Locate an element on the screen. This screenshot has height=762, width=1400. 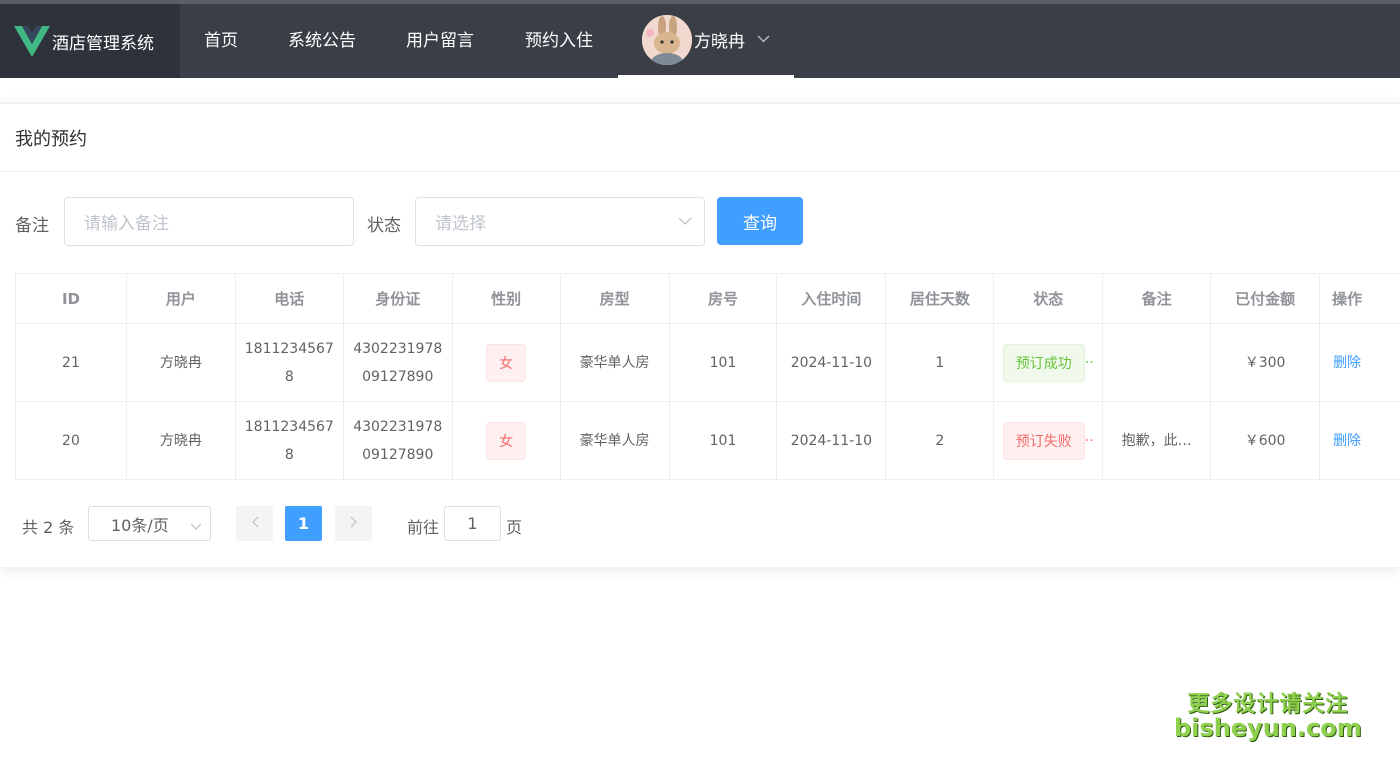
remark-label: 备注 is located at coordinates (32, 226).